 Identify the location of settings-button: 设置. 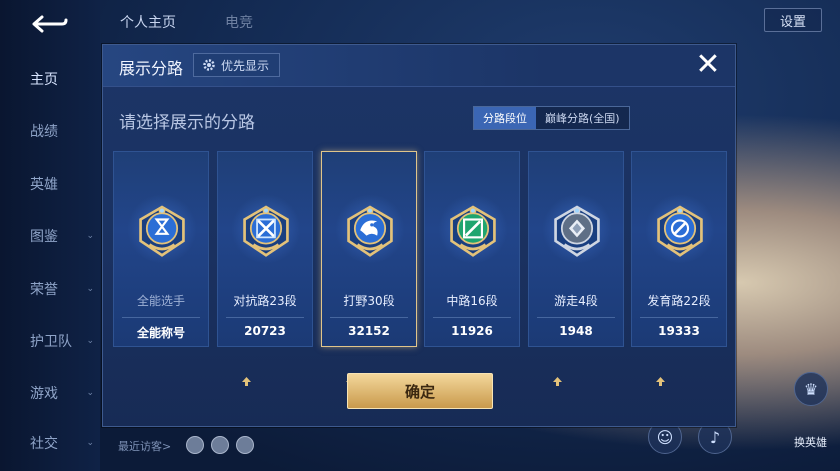
(793, 20).